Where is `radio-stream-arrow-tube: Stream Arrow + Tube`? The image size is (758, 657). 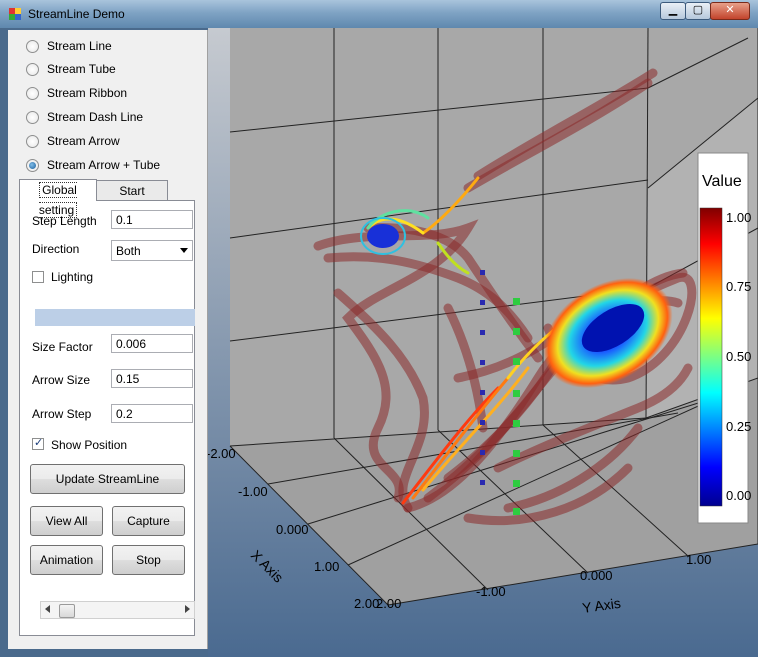 radio-stream-arrow-tube: Stream Arrow + Tube is located at coordinates (93, 165).